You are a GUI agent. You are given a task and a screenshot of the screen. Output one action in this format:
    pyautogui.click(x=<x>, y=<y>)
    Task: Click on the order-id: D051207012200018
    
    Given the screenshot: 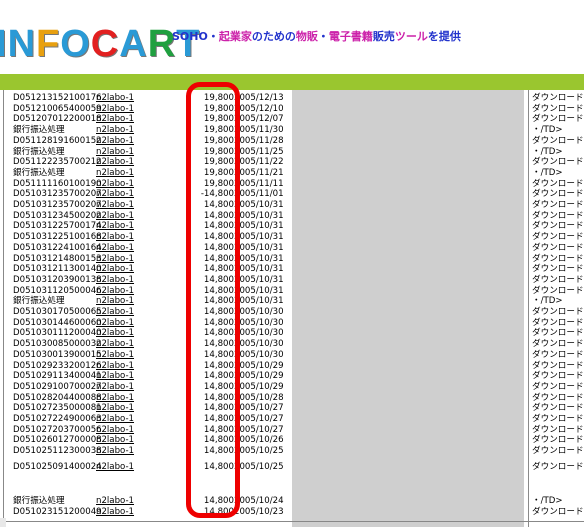 What is the action you would take?
    pyautogui.click(x=57, y=119)
    